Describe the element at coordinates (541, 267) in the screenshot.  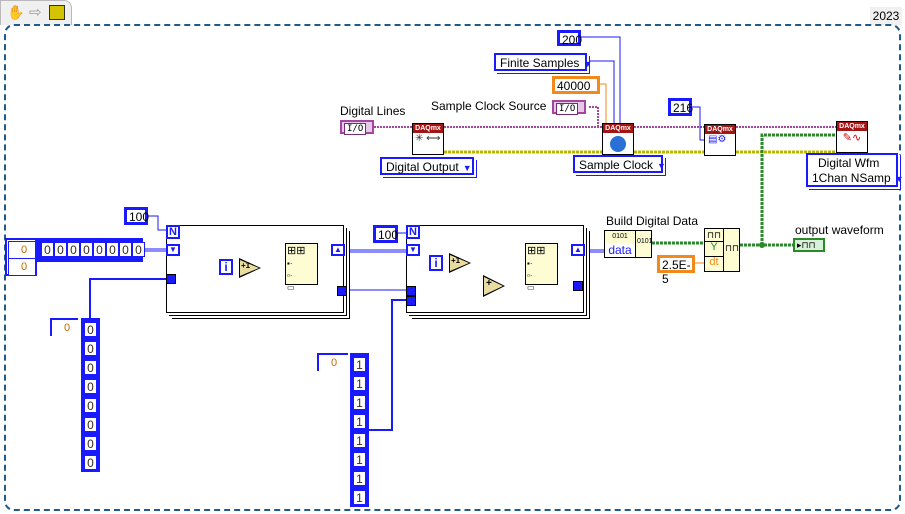
I see `loop2-replace-array-subset-node: ⊞⊞ ▪· ▫· ▭` at that location.